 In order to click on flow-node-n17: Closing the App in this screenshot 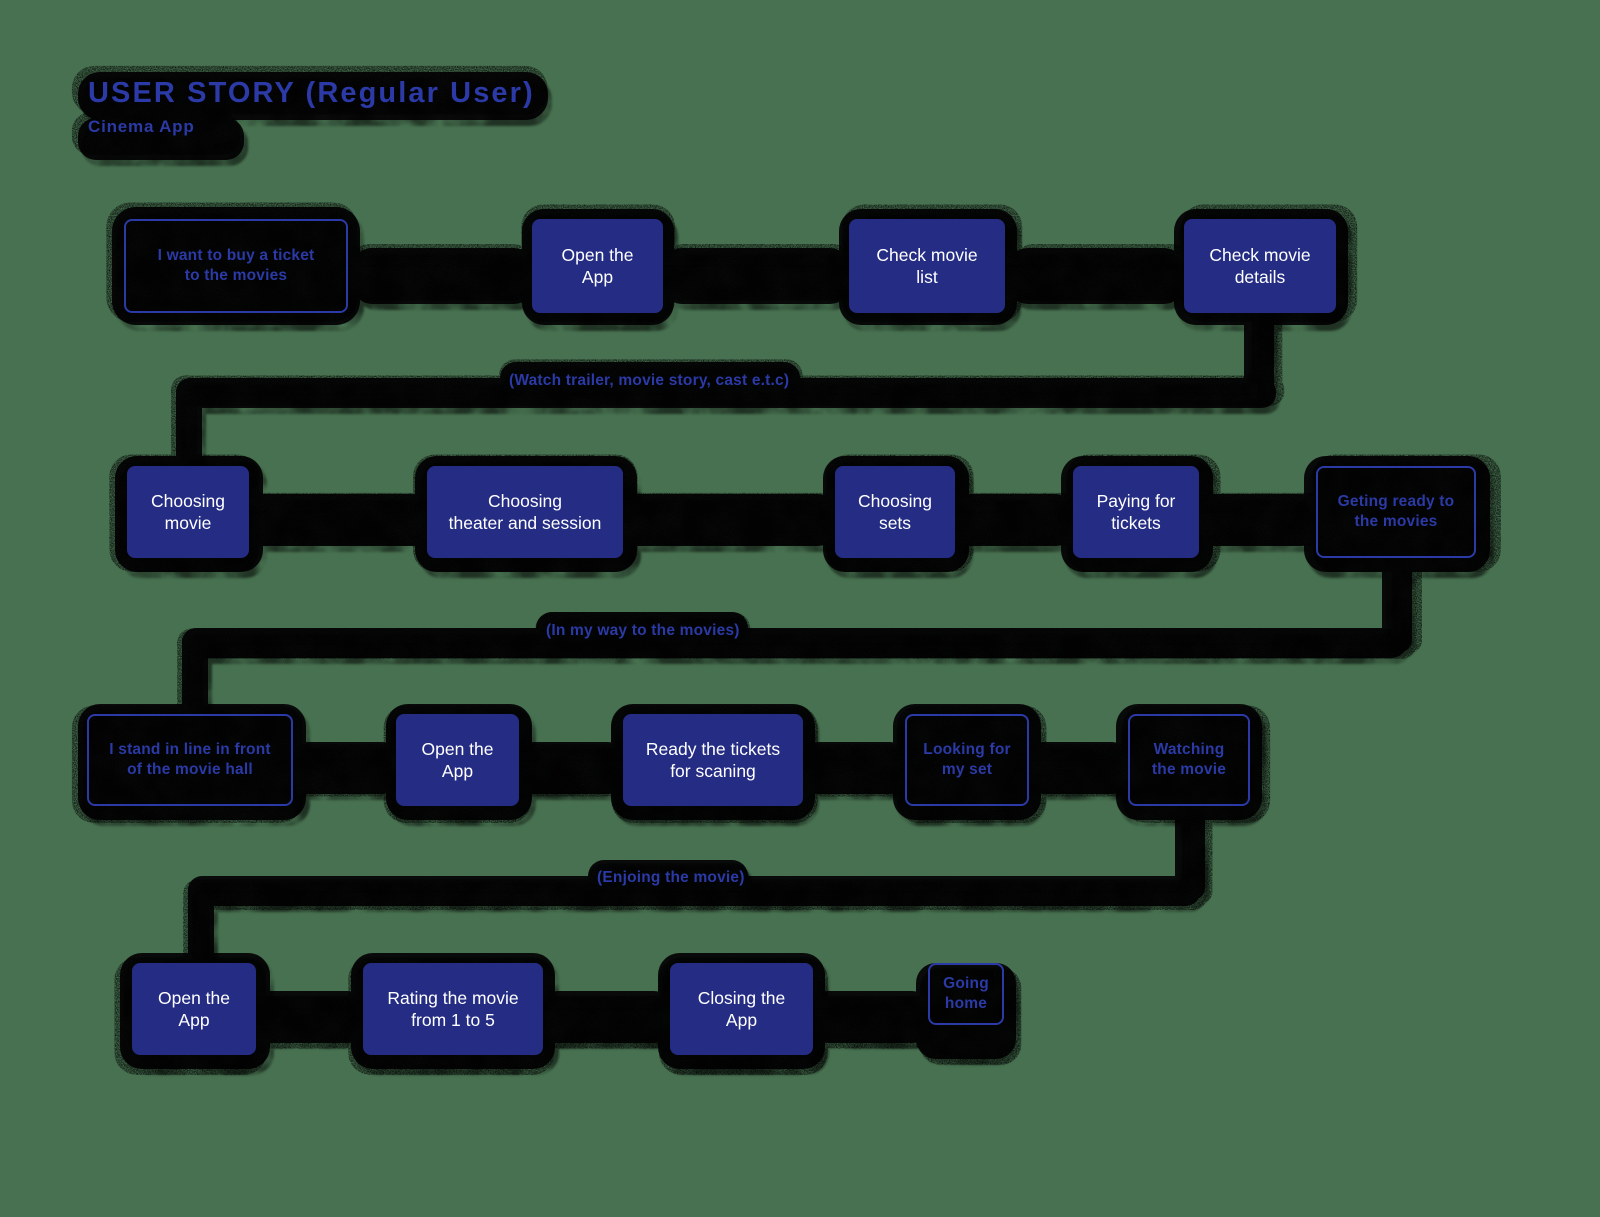, I will do `click(741, 1009)`.